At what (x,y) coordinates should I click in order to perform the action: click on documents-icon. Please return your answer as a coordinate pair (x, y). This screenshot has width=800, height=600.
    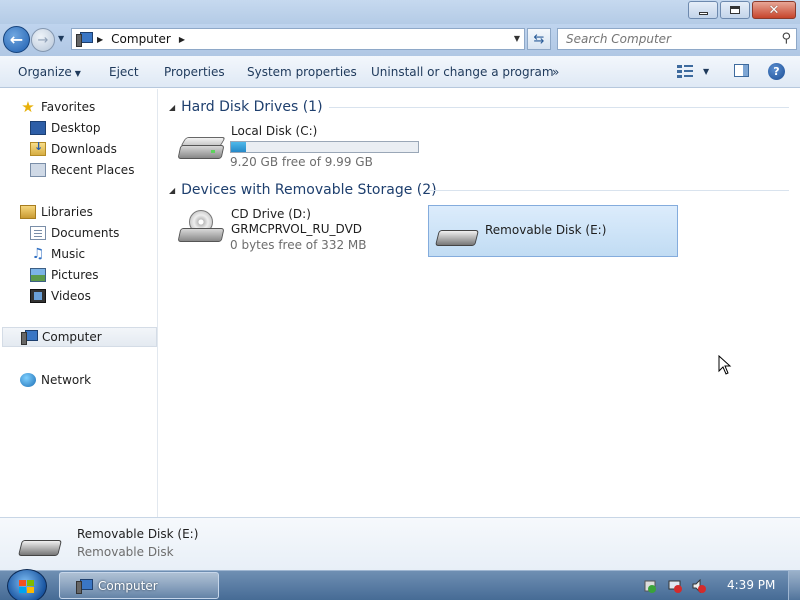
    Looking at the image, I should click on (38, 233).